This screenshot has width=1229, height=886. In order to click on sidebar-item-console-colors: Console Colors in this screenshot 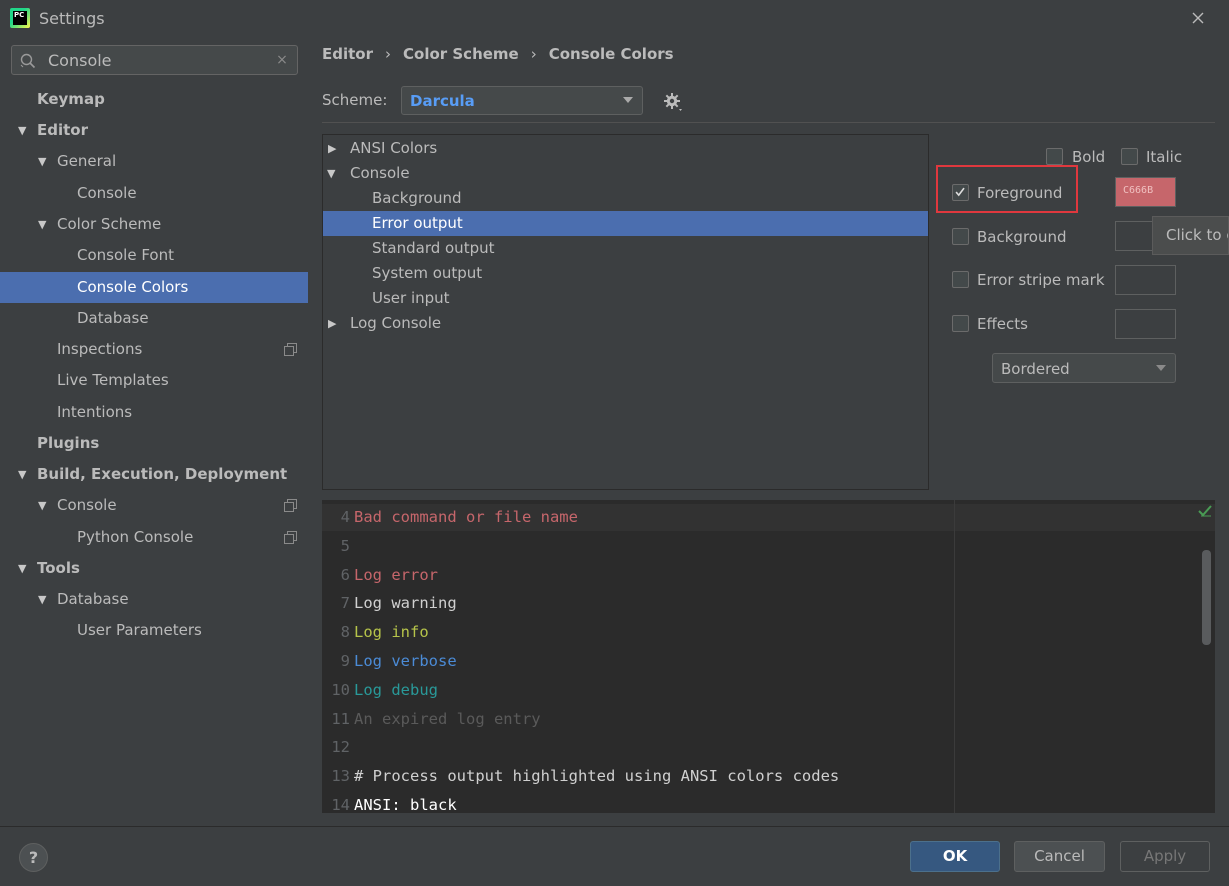, I will do `click(154, 287)`.